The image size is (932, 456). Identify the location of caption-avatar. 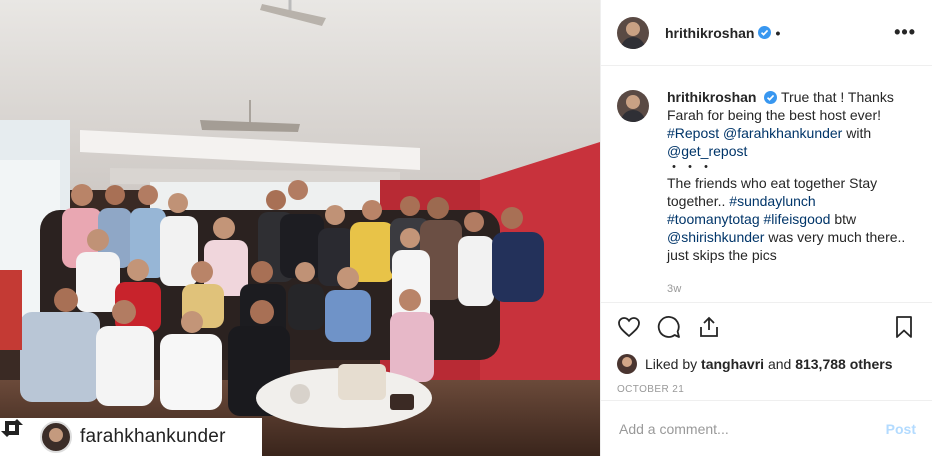
(633, 106).